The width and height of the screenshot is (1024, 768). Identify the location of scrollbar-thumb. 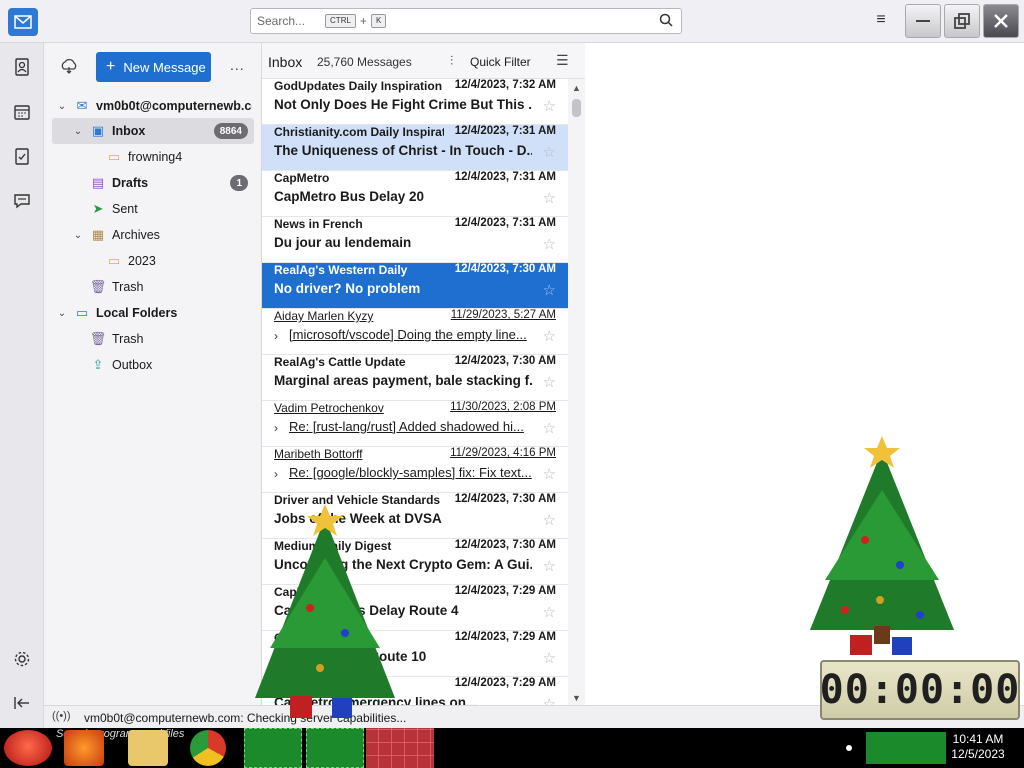
(576, 108).